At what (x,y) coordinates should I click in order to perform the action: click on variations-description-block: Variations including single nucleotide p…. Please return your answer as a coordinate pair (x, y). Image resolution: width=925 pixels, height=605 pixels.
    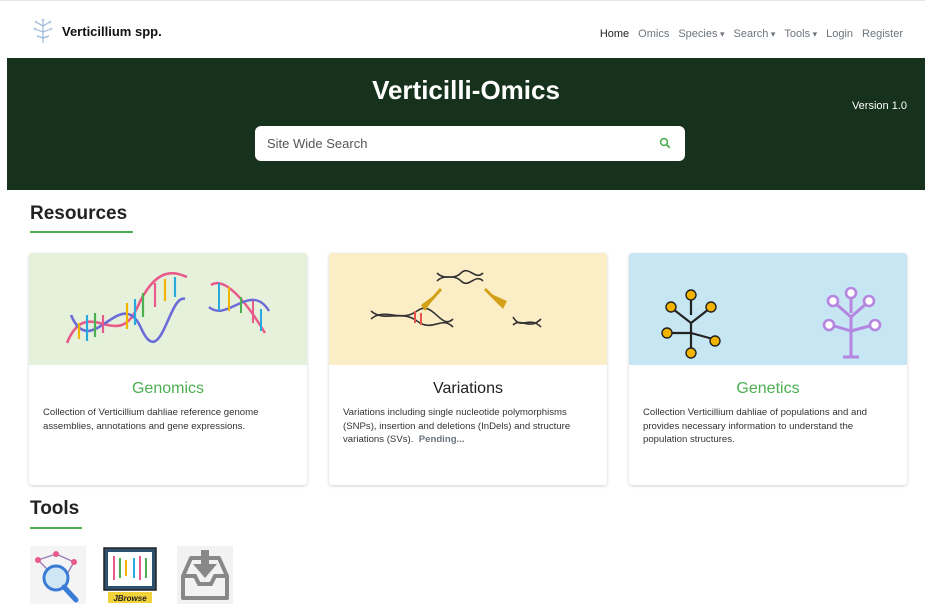
    Looking at the image, I should click on (469, 426).